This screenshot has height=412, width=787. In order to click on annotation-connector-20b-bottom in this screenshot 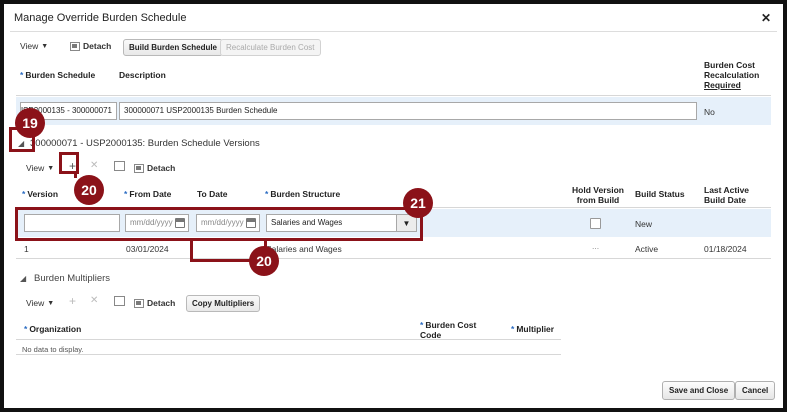, I will do `click(220, 260)`.